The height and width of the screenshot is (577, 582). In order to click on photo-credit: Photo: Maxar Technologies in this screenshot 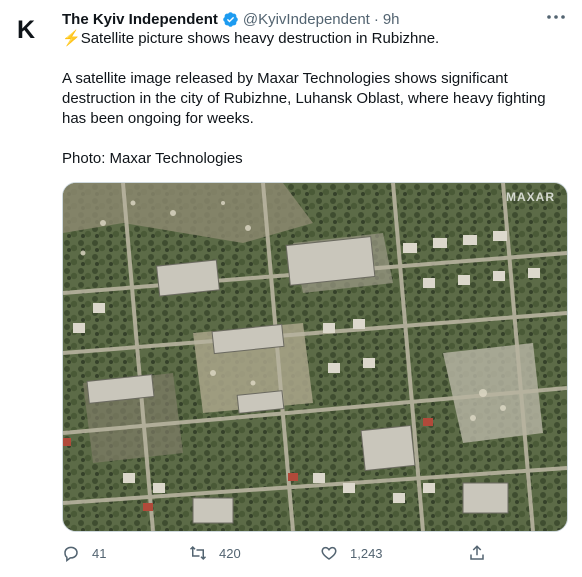, I will do `click(152, 158)`.